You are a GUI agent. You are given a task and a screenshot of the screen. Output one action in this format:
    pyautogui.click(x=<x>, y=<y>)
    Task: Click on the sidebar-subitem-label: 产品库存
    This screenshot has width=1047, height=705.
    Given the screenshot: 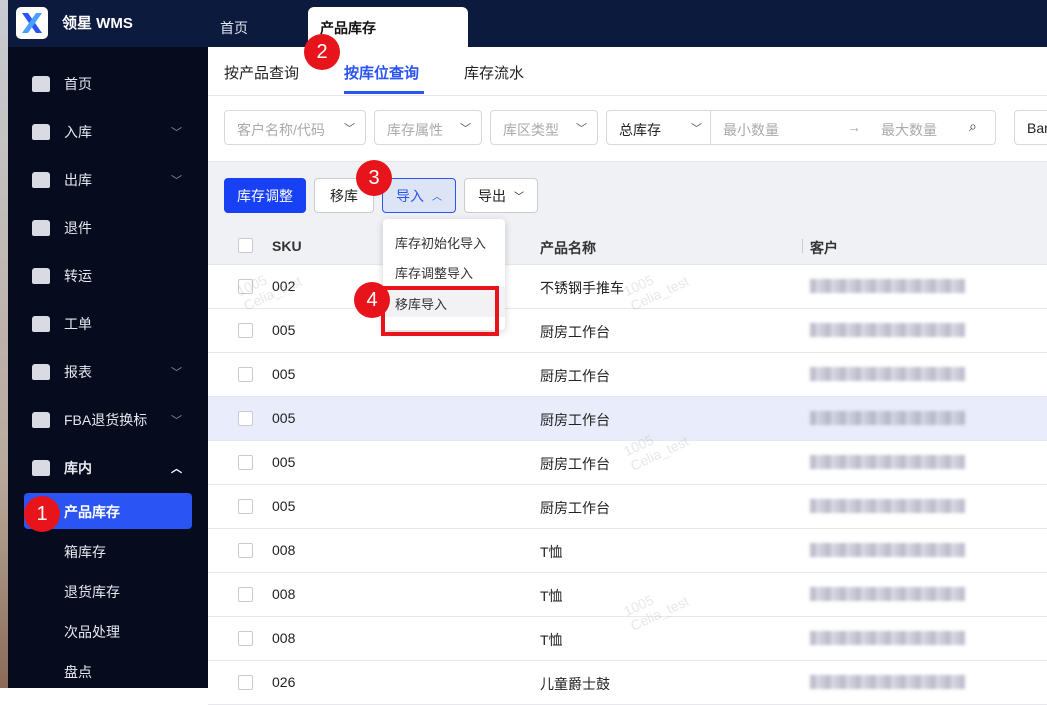 What is the action you would take?
    pyautogui.click(x=92, y=512)
    